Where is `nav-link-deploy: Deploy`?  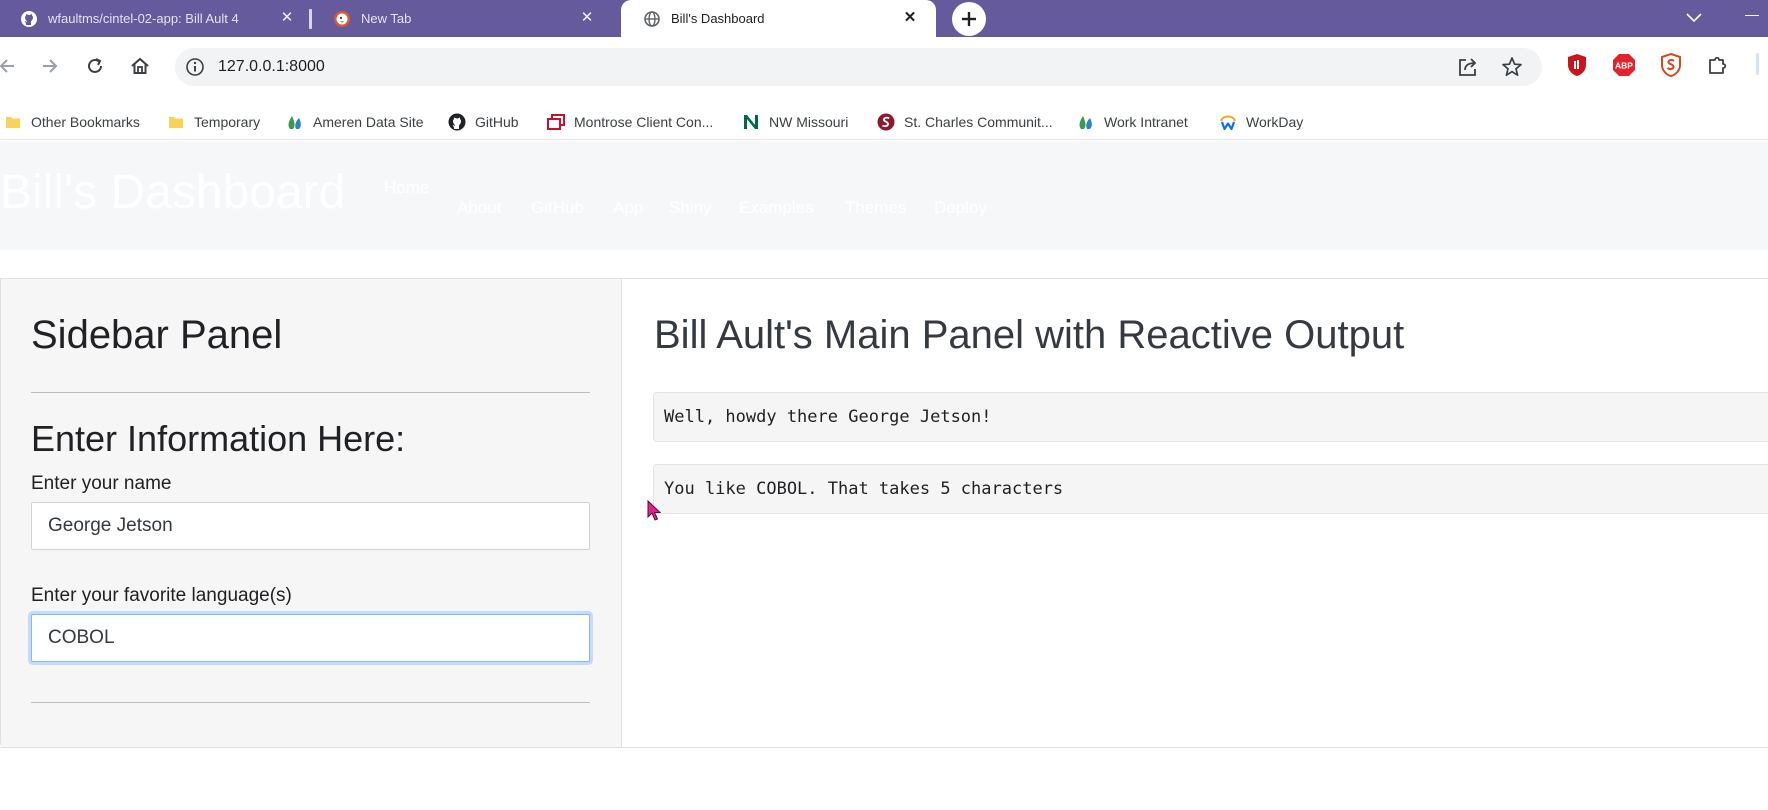
nav-link-deploy: Deploy is located at coordinates (960, 208).